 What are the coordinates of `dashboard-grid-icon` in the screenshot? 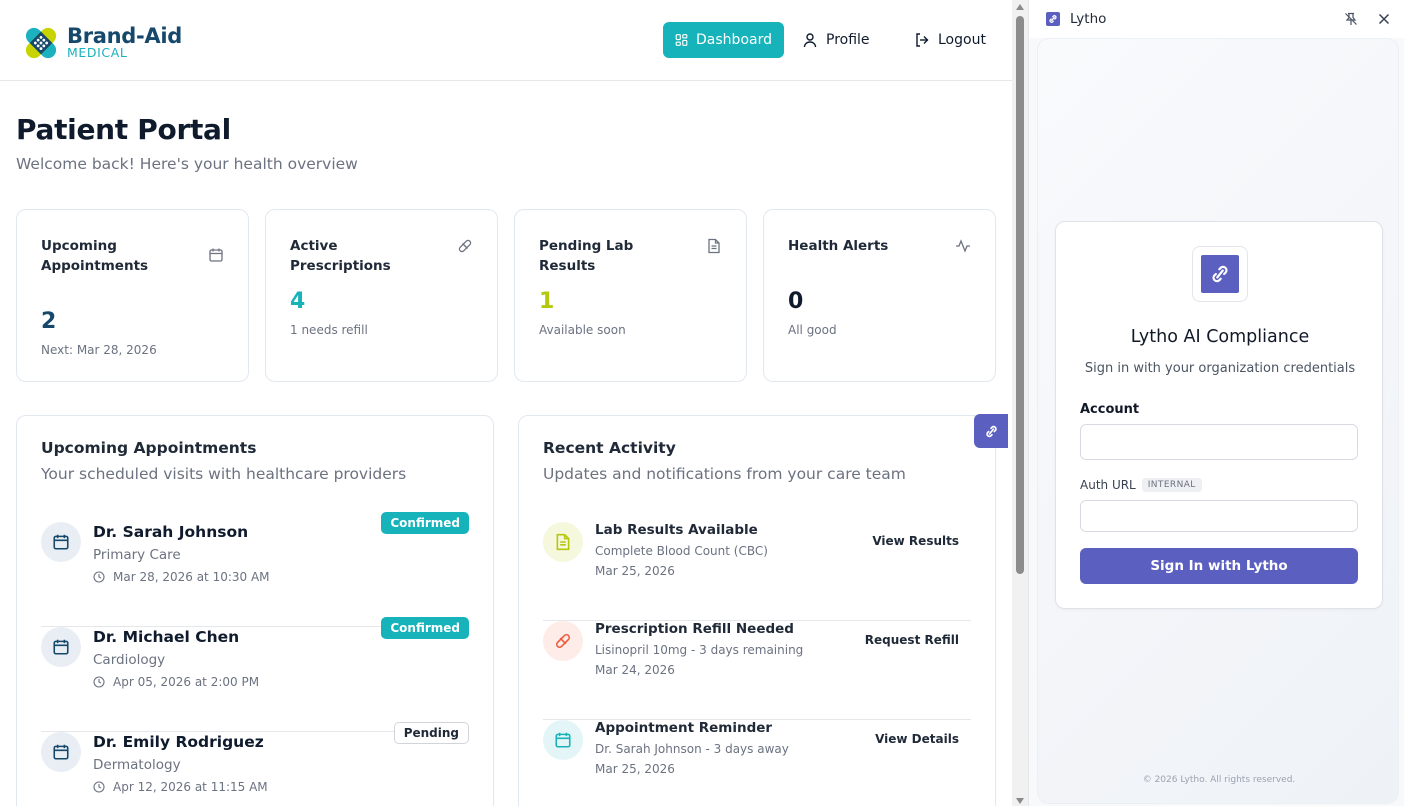 It's located at (681, 40).